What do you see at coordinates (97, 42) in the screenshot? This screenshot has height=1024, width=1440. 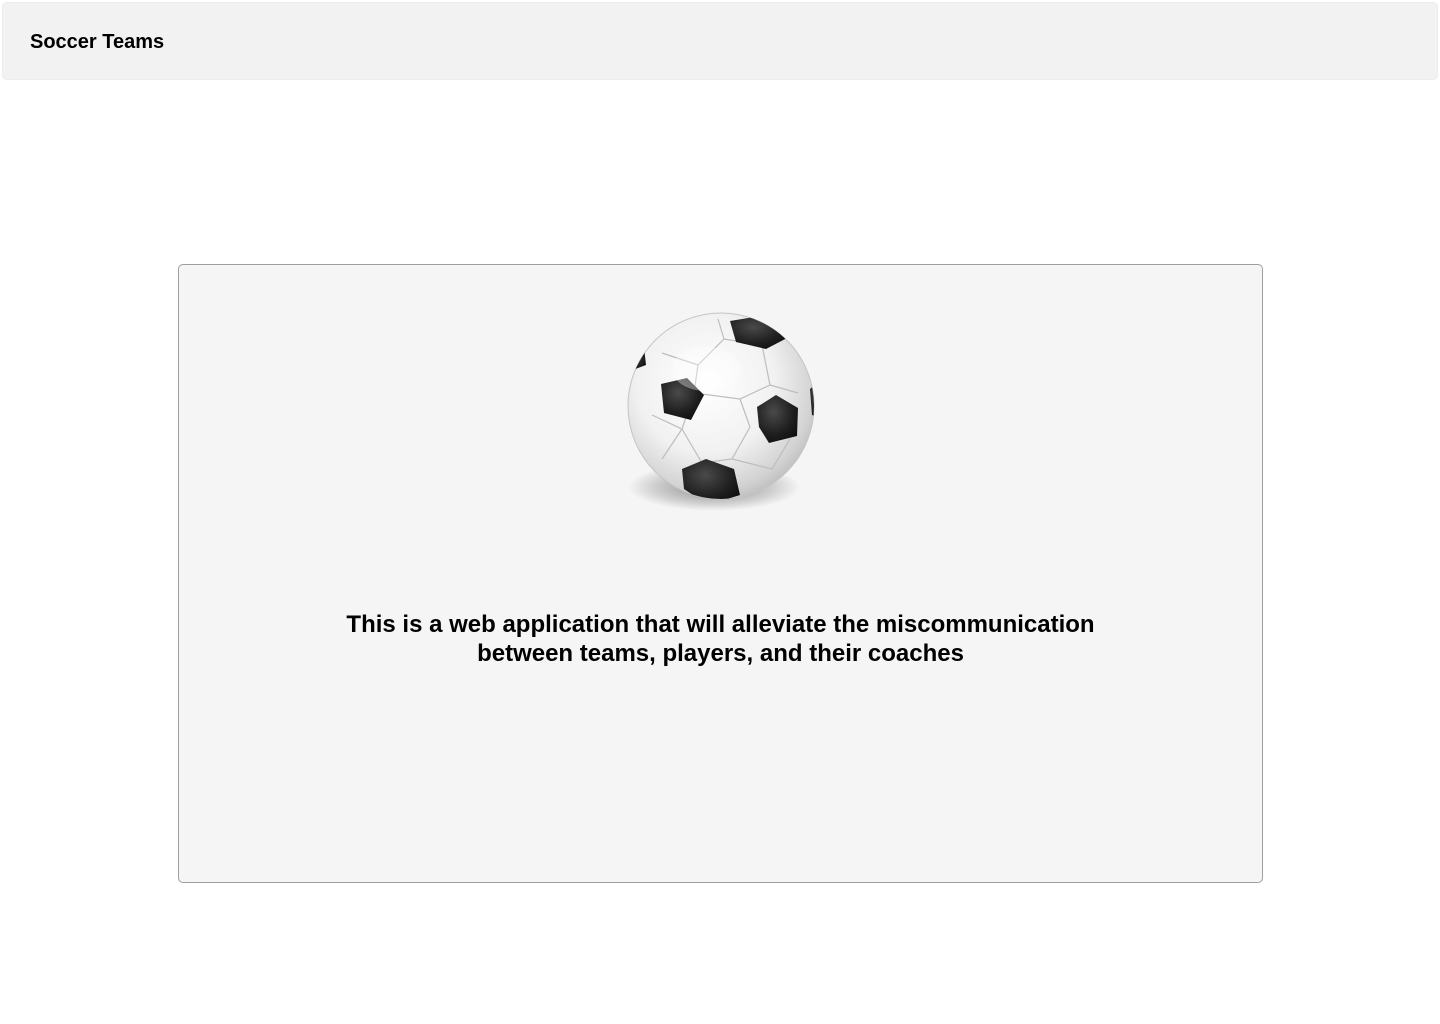 I see `brand-title: Soccer Teams` at bounding box center [97, 42].